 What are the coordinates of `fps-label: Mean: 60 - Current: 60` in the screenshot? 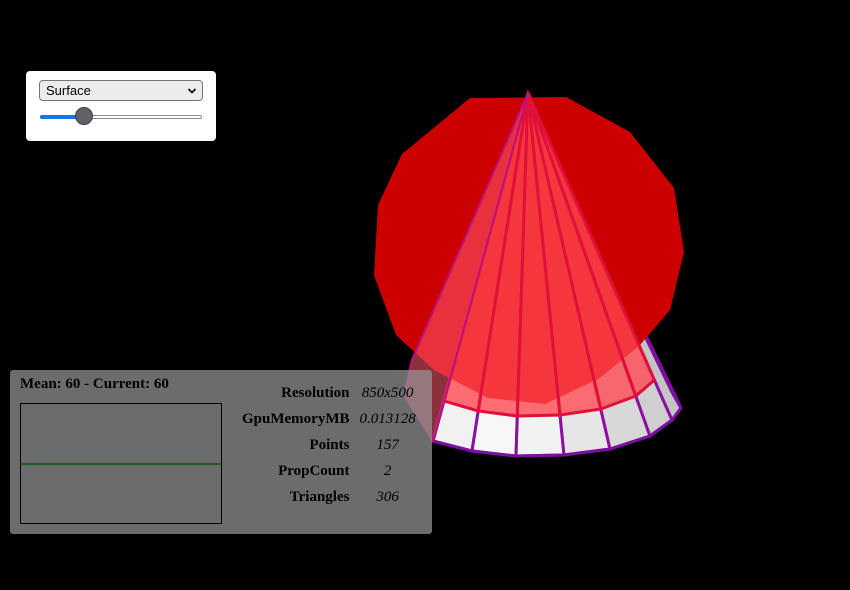 It's located at (94, 384).